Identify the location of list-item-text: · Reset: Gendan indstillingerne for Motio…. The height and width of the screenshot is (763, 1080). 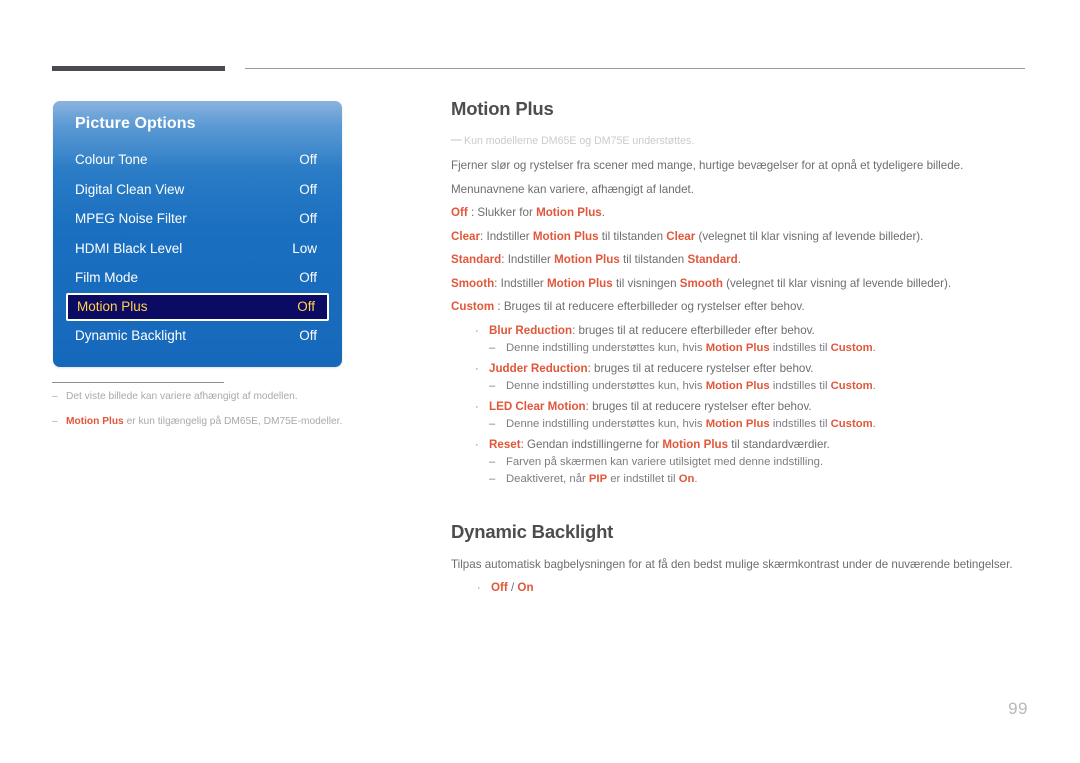
(752, 445).